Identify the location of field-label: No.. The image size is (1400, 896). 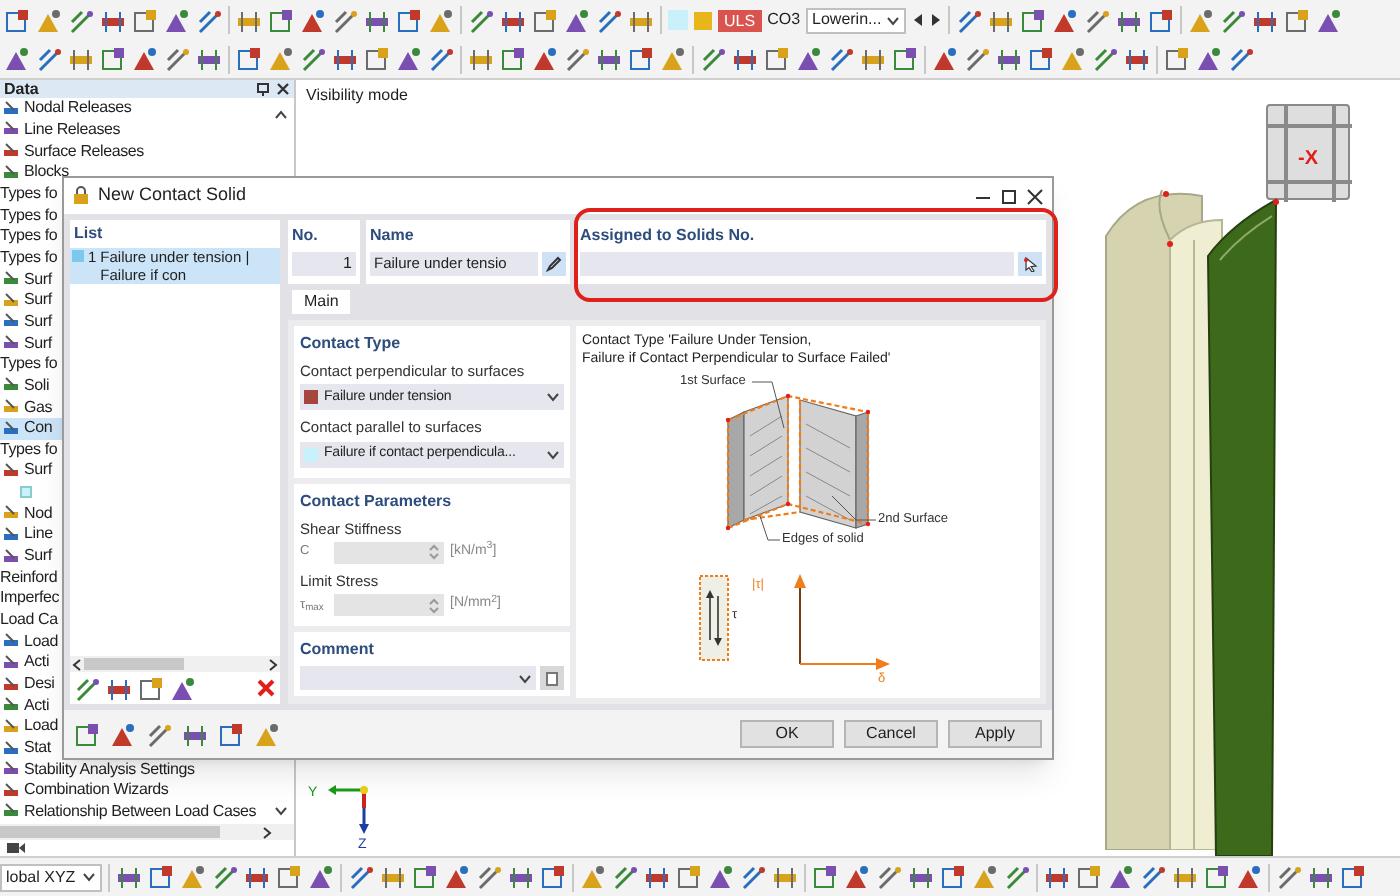
(306, 236).